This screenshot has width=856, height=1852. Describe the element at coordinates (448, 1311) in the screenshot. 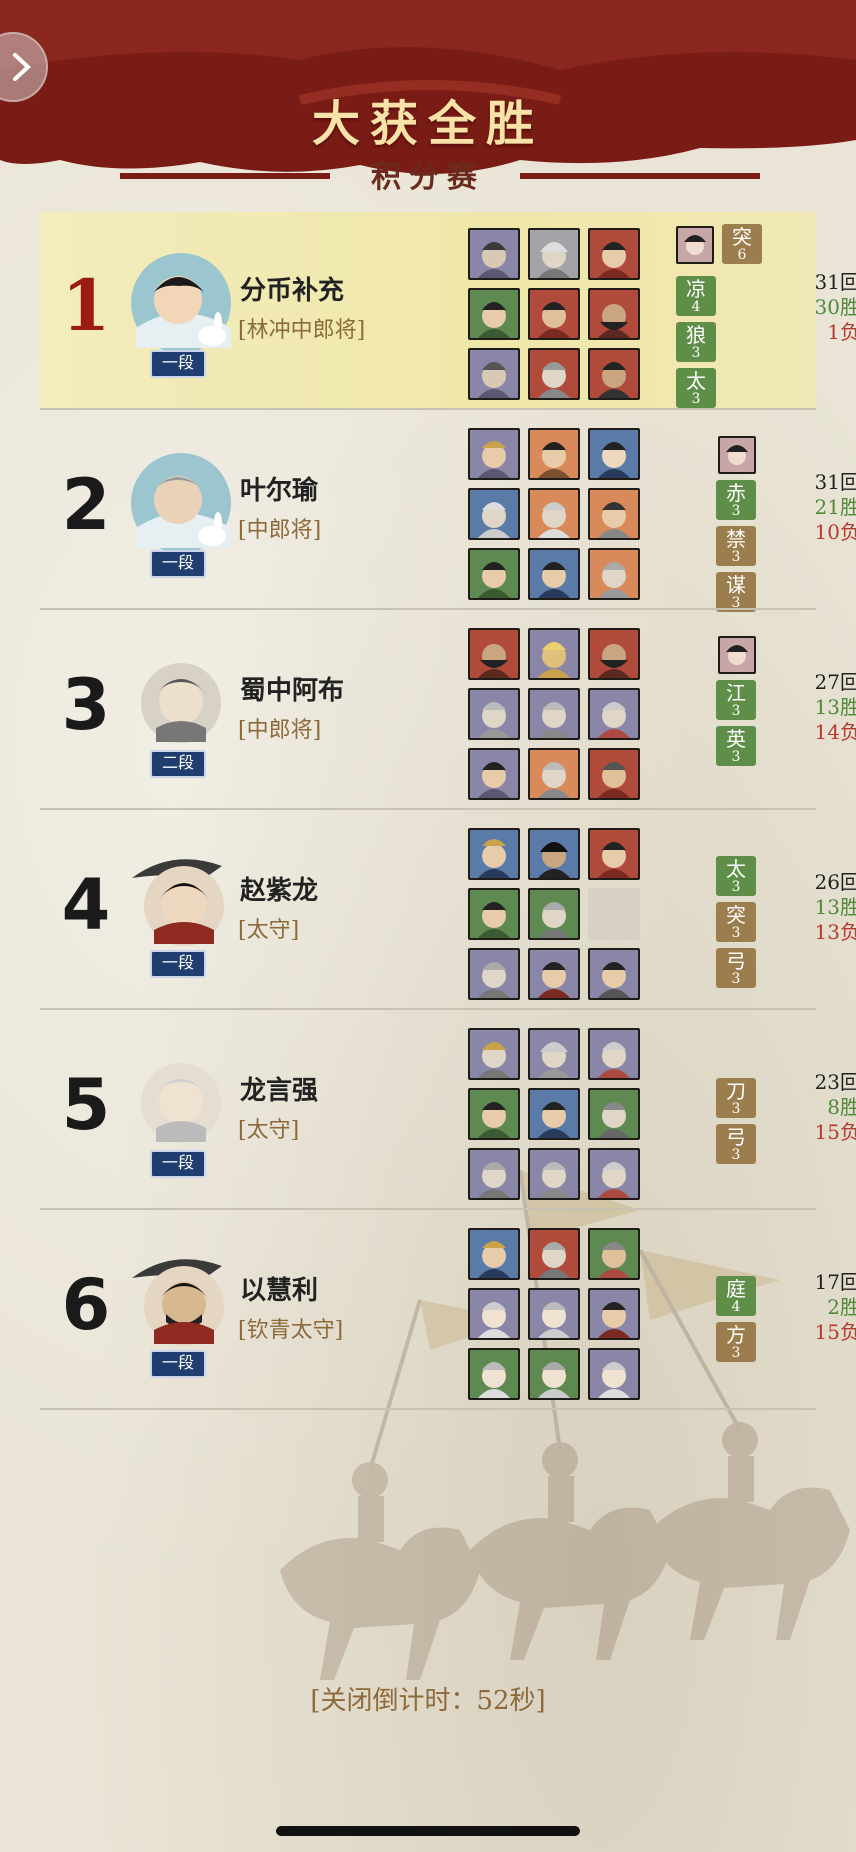

I see `ranking-row: 6 一段 以慧利 [钦青太守] 庭4 方3 17回 2胜 15负` at that location.